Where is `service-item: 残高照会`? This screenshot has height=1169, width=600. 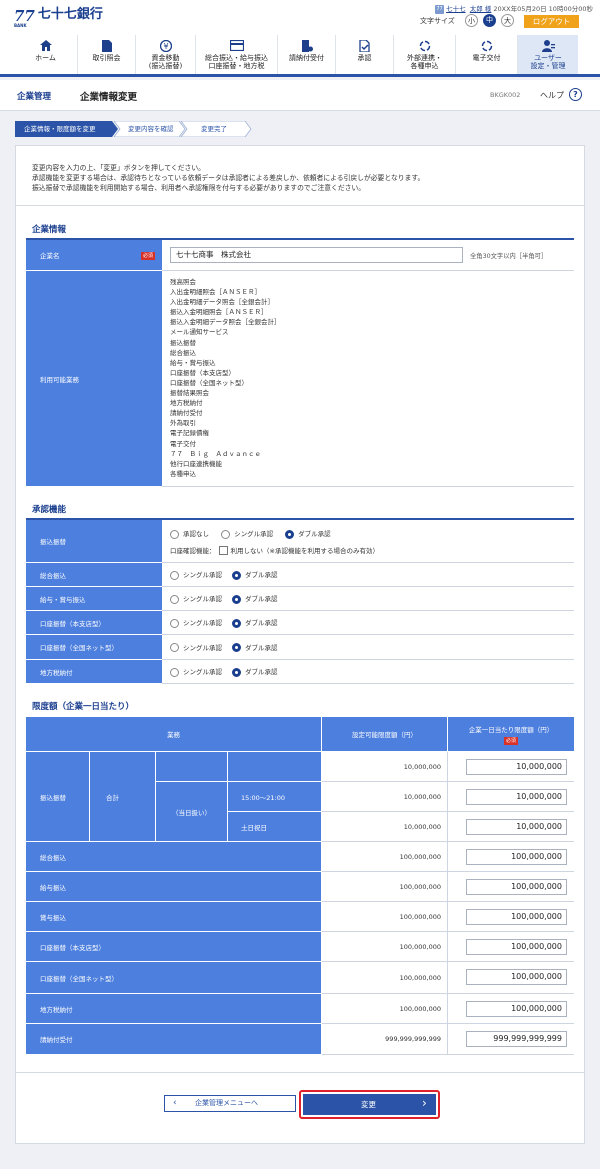 service-item: 残高照会 is located at coordinates (183, 282).